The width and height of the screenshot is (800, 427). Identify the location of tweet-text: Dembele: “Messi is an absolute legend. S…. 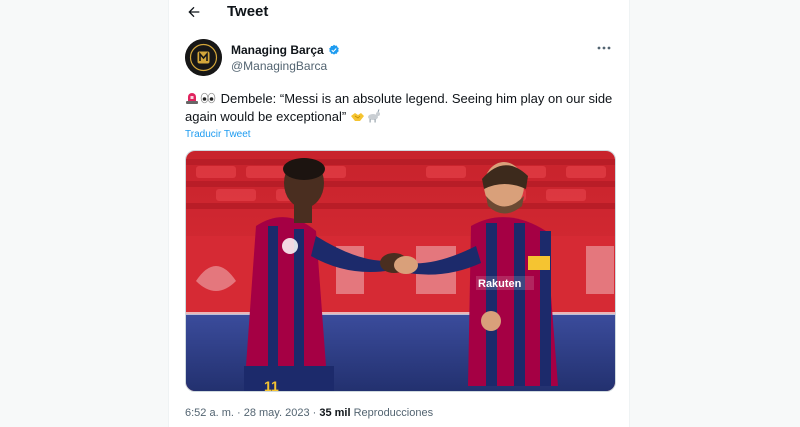
(400, 108).